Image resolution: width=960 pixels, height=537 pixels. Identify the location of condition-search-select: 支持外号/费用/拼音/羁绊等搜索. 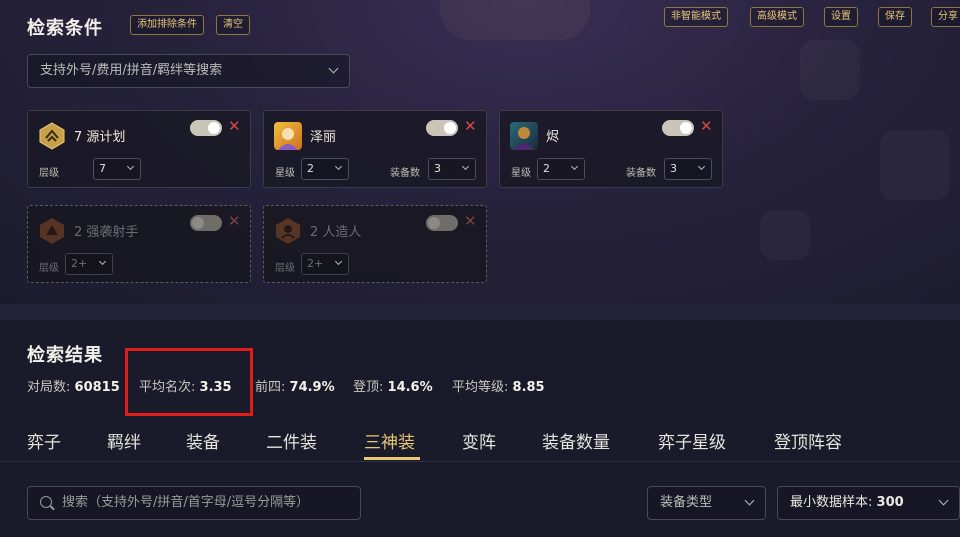
(188, 71).